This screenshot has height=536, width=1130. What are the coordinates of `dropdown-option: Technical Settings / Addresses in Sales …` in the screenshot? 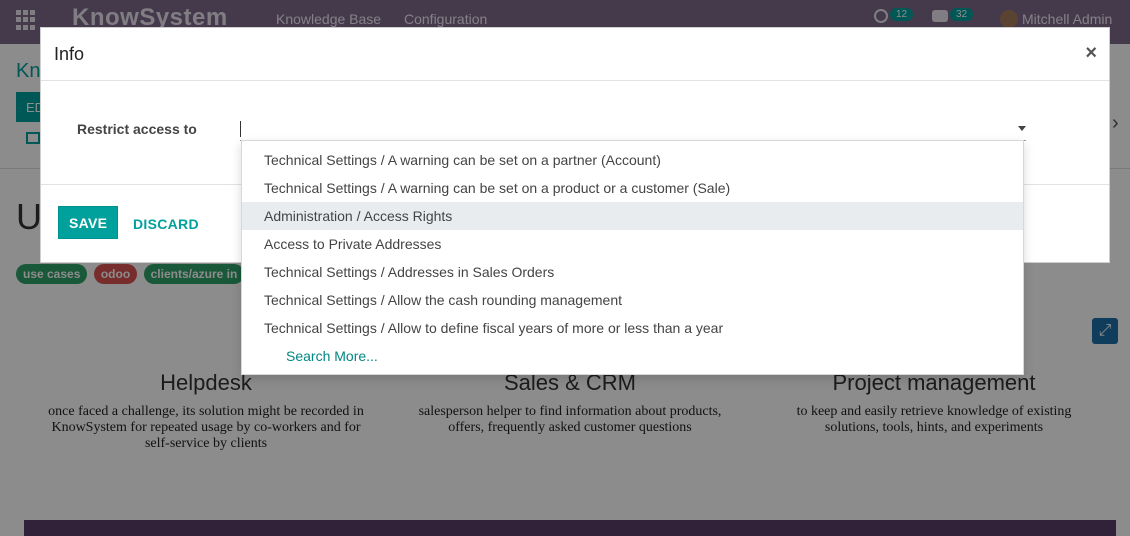 It's located at (632, 272).